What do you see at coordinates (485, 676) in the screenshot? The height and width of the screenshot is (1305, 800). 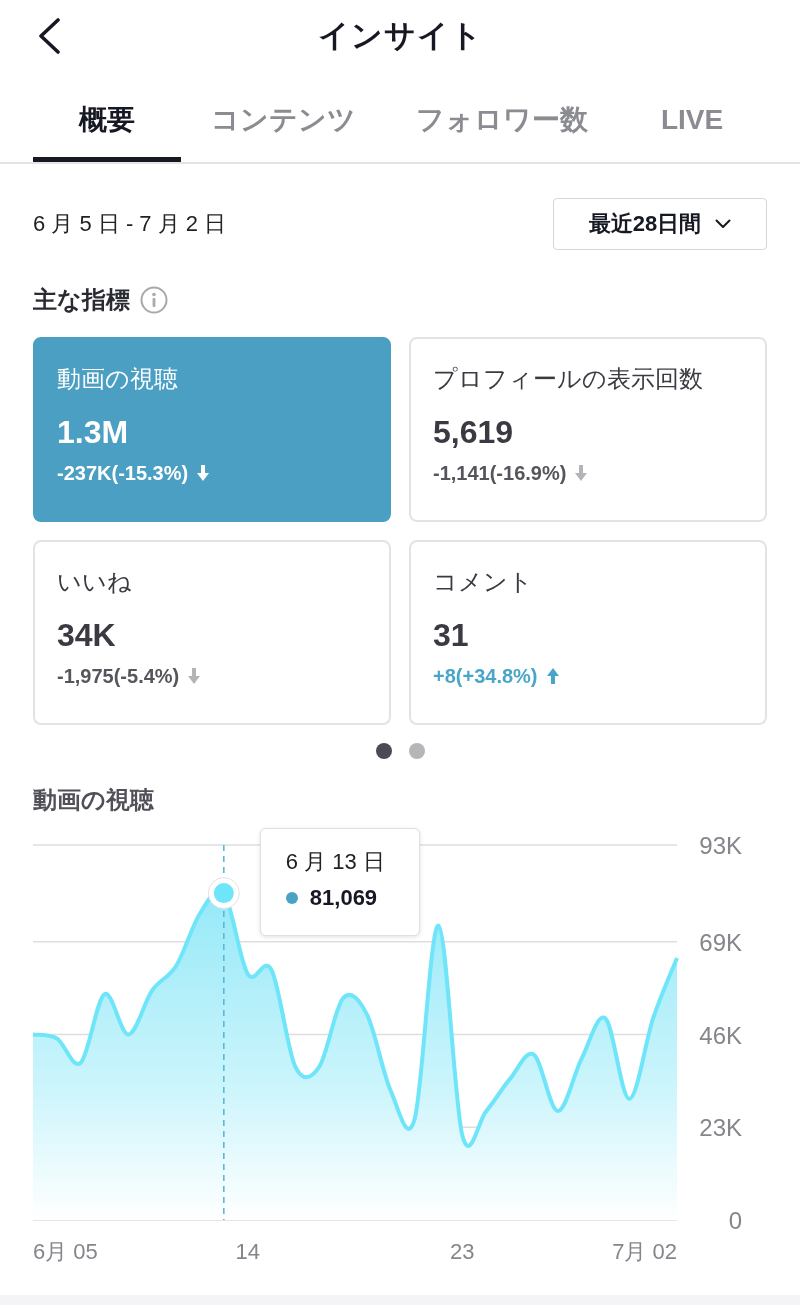 I see `metric-change: +8(+34.8%)` at bounding box center [485, 676].